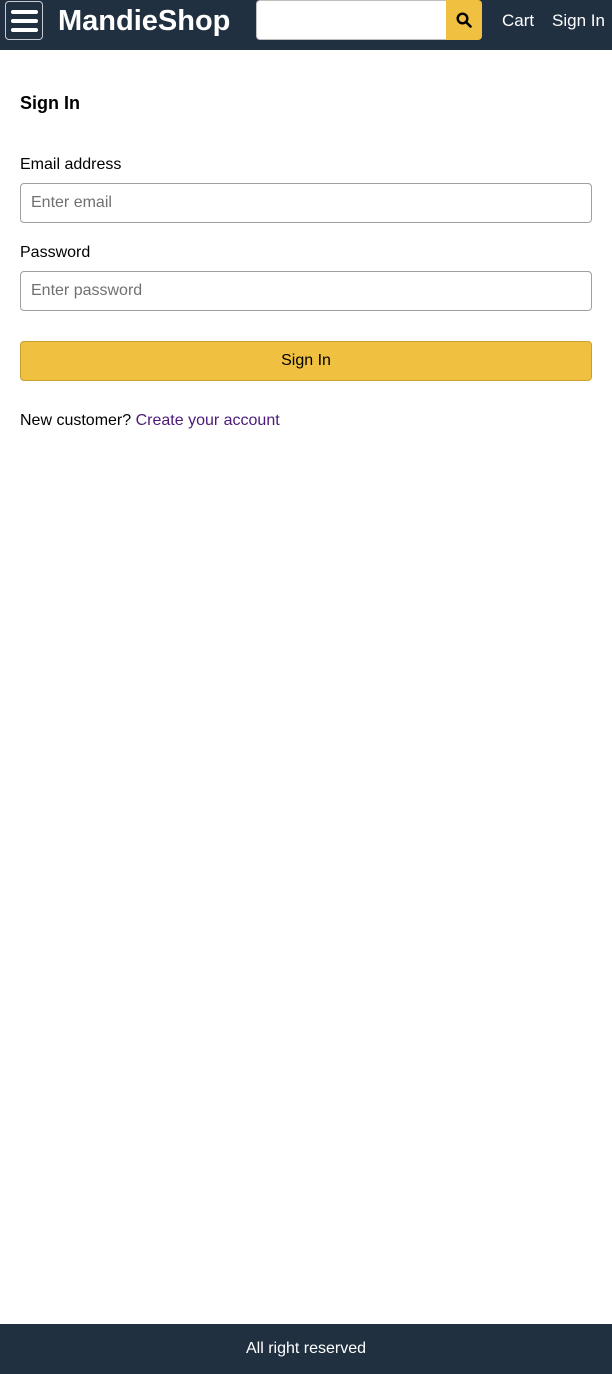 The height and width of the screenshot is (1374, 612). Describe the element at coordinates (306, 291) in the screenshot. I see `password-field` at that location.